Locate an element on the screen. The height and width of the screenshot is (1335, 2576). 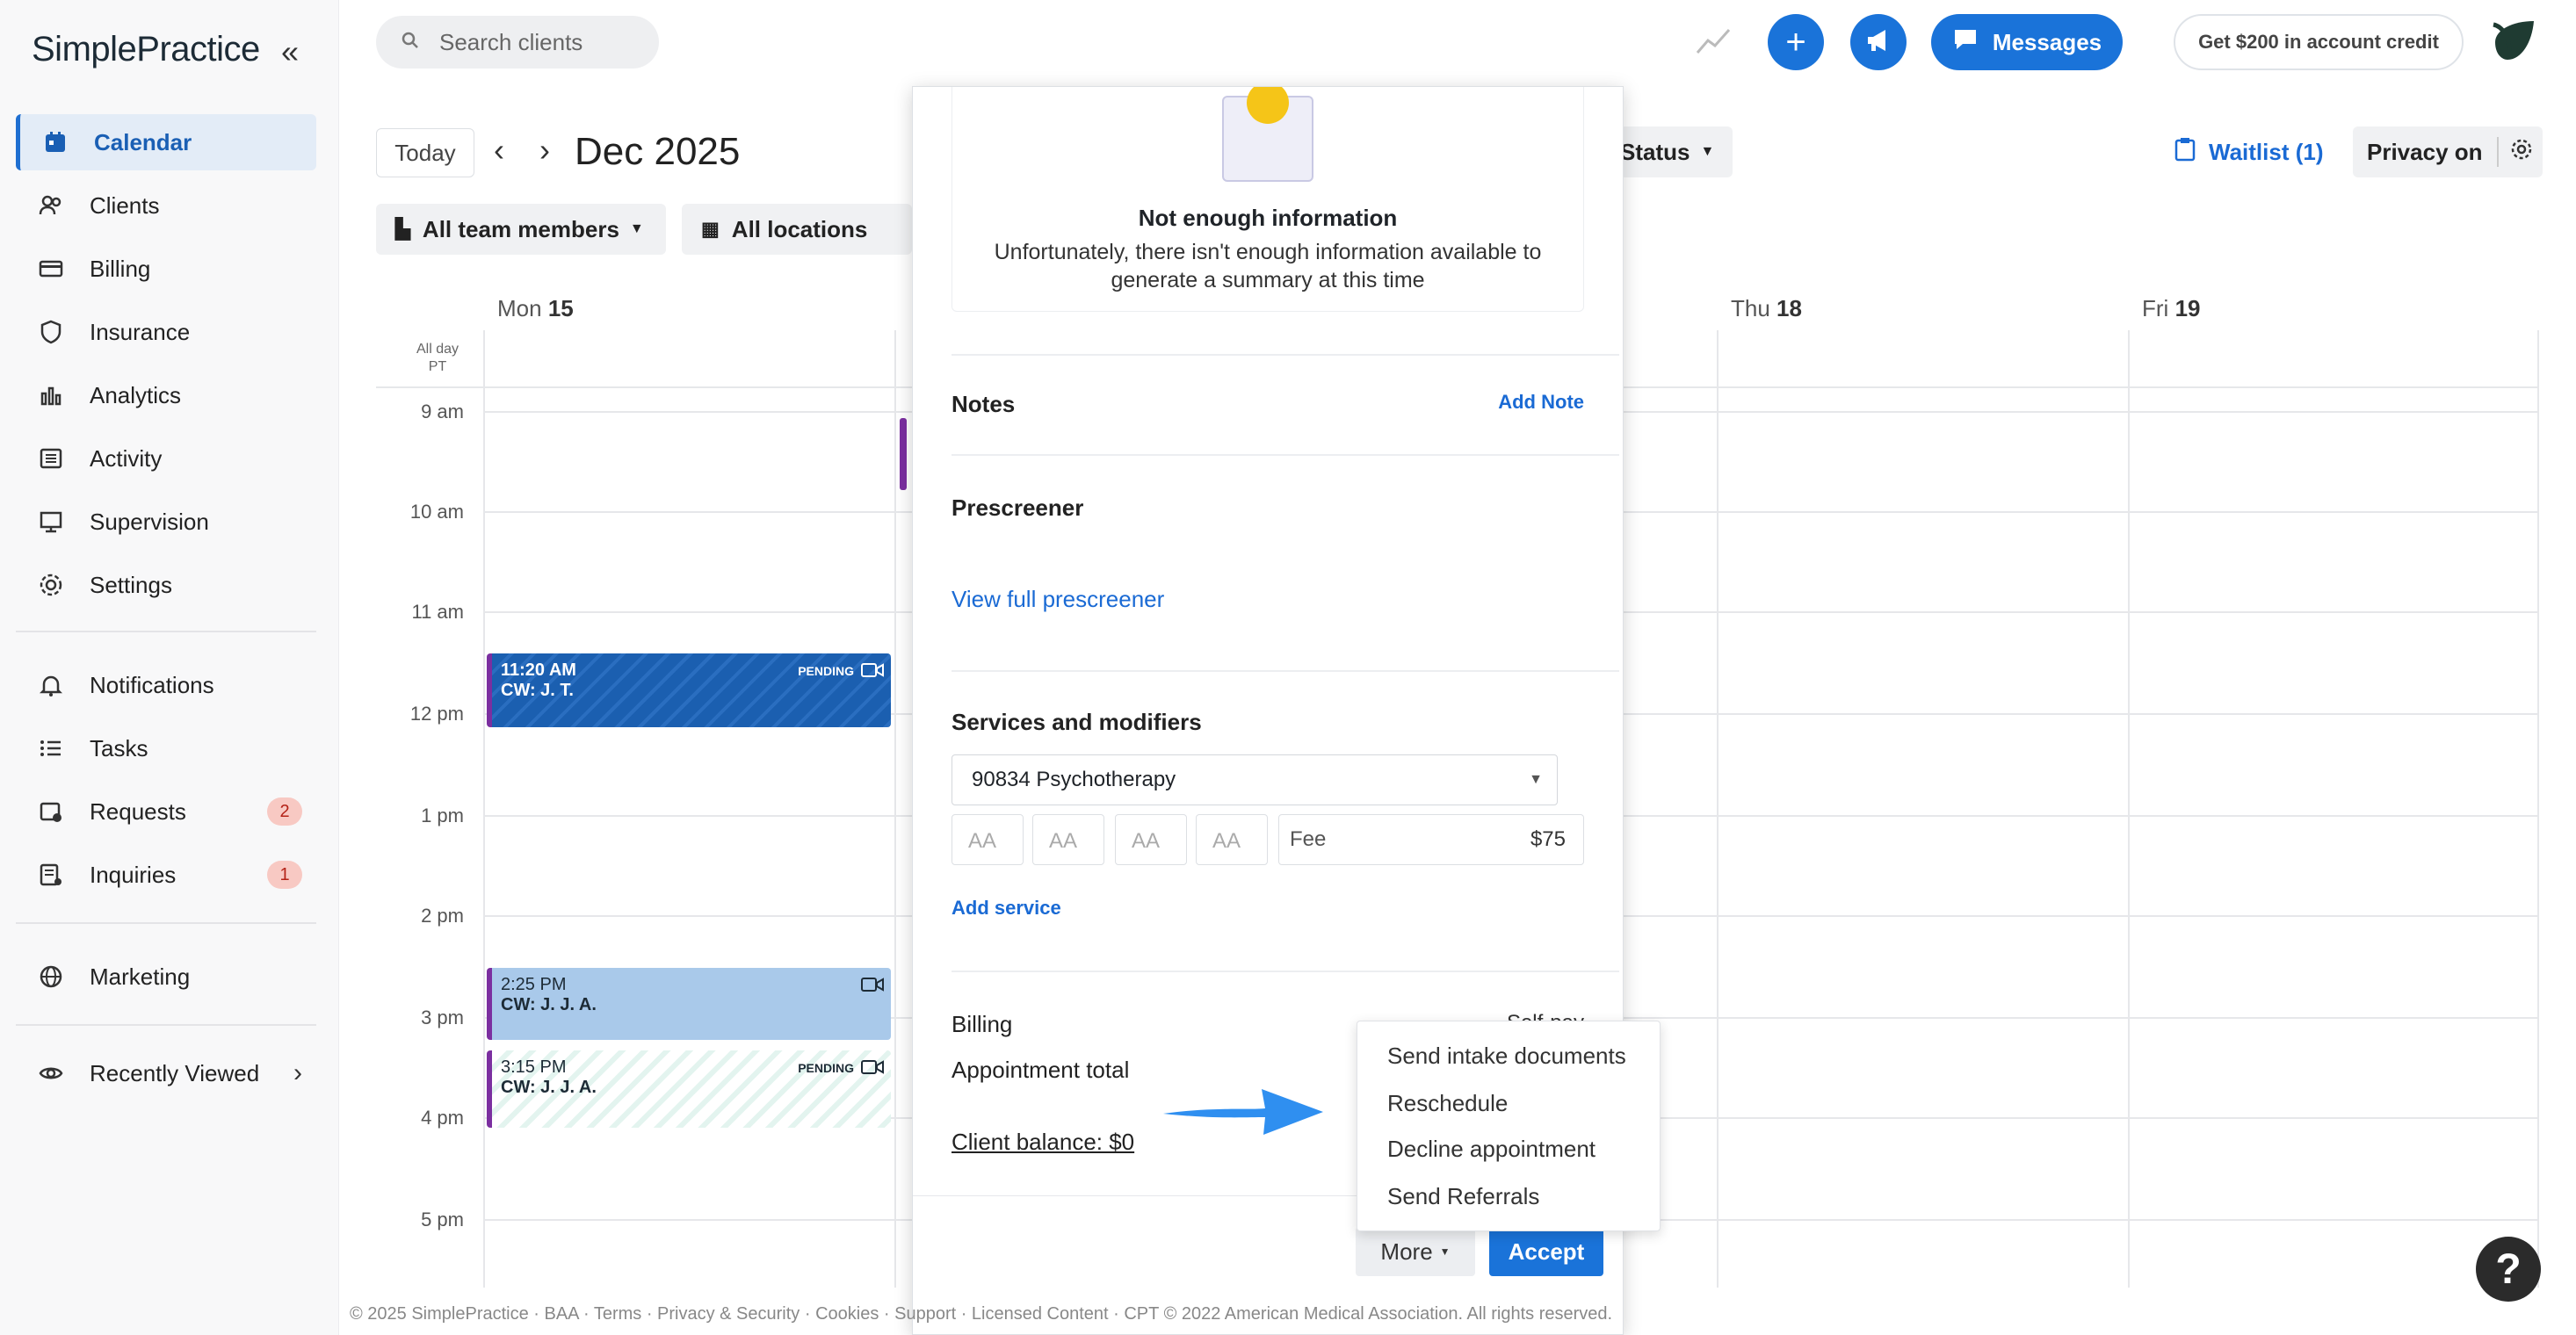
team-icon: ▙ is located at coordinates (402, 229).